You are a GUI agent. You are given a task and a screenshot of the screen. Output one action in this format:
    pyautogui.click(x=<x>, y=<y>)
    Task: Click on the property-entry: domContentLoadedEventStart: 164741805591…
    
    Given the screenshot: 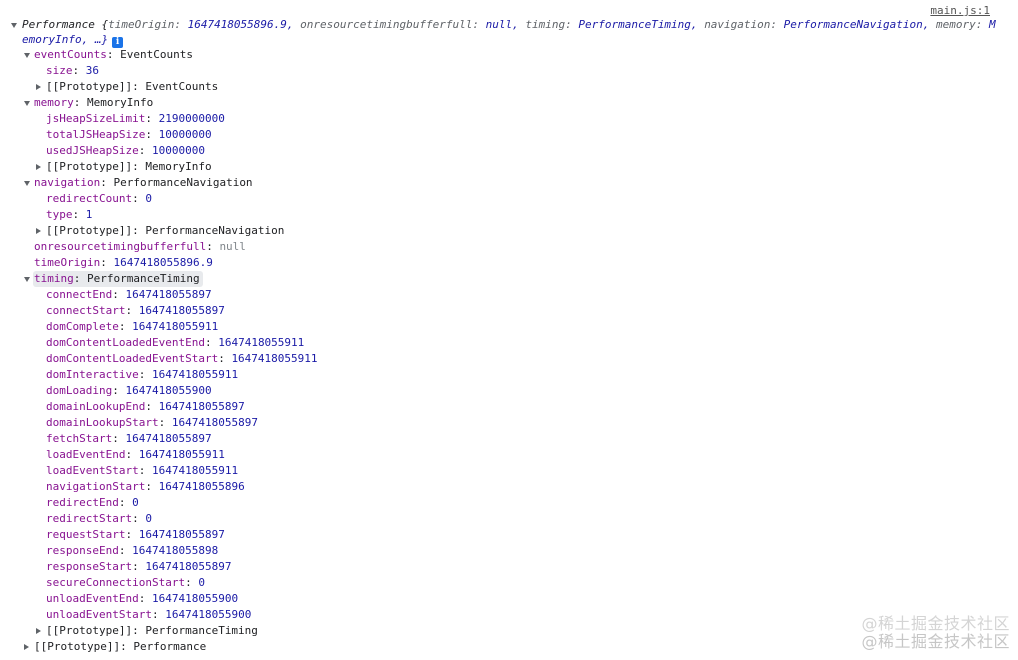 What is the action you would take?
    pyautogui.click(x=182, y=359)
    